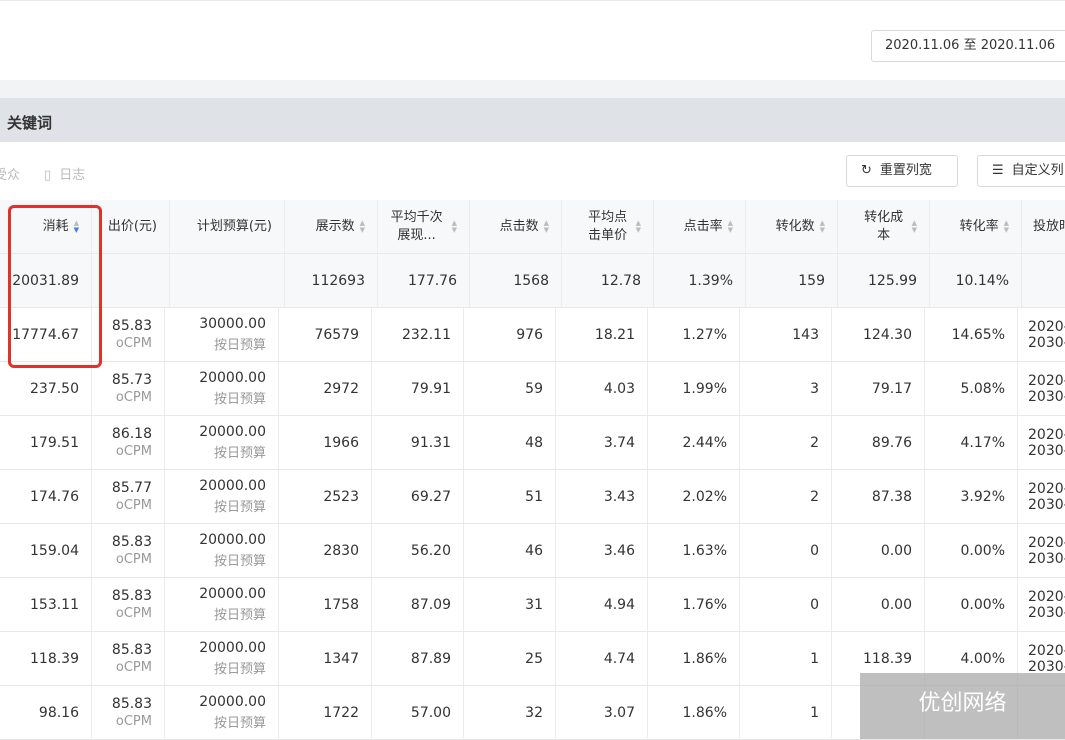  I want to click on cell-clicks-value: 25, so click(534, 658).